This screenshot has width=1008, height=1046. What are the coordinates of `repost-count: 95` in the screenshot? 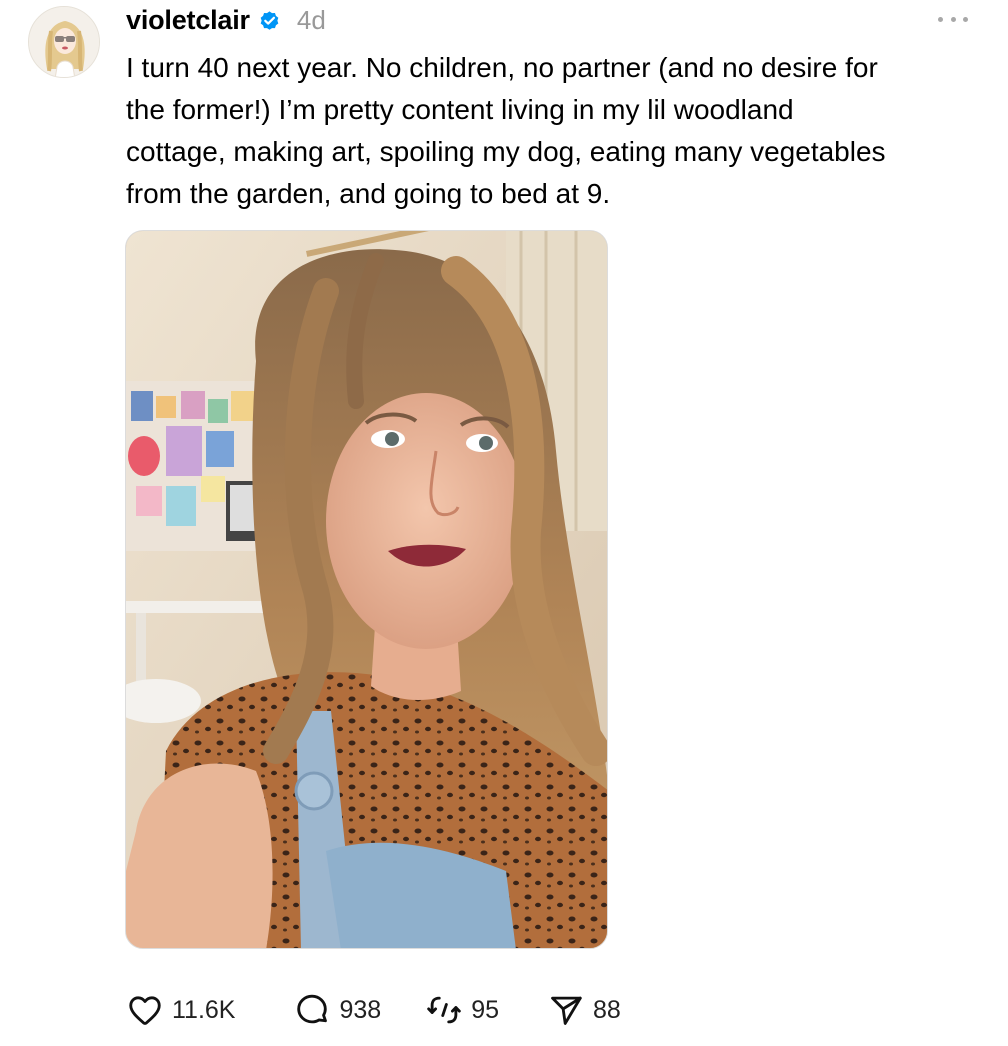 It's located at (485, 1009).